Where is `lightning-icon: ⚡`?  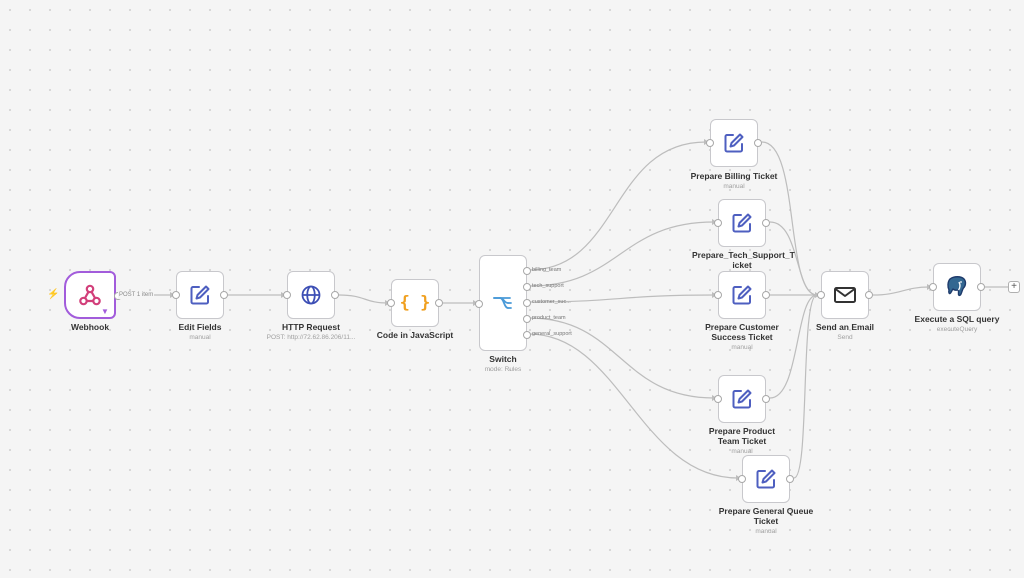
lightning-icon: ⚡ is located at coordinates (53, 294).